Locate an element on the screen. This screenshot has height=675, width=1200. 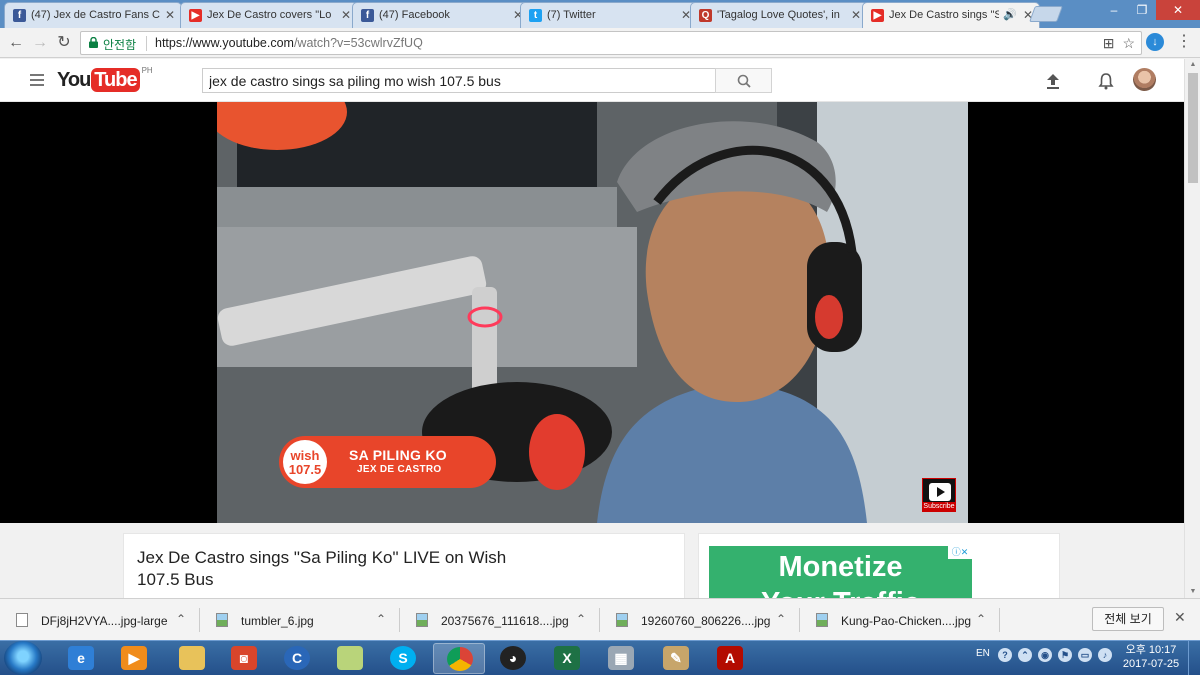
internet-explorer-icon: e is located at coordinates (81, 658).